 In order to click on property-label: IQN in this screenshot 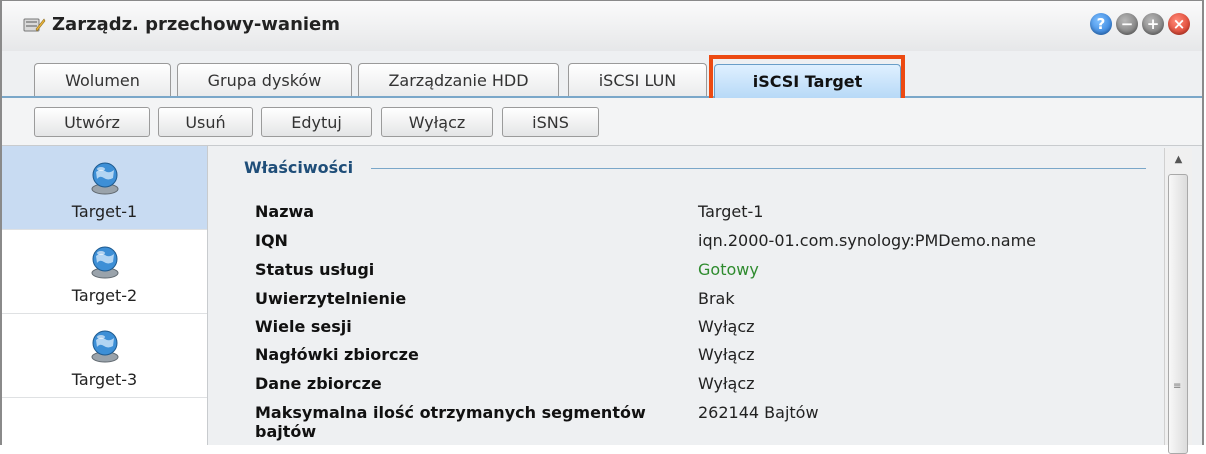, I will do `click(271, 240)`.